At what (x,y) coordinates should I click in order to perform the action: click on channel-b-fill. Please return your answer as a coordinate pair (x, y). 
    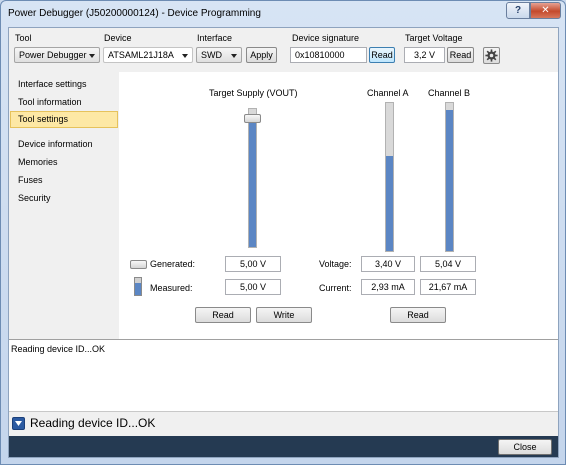
    Looking at the image, I should click on (449, 180).